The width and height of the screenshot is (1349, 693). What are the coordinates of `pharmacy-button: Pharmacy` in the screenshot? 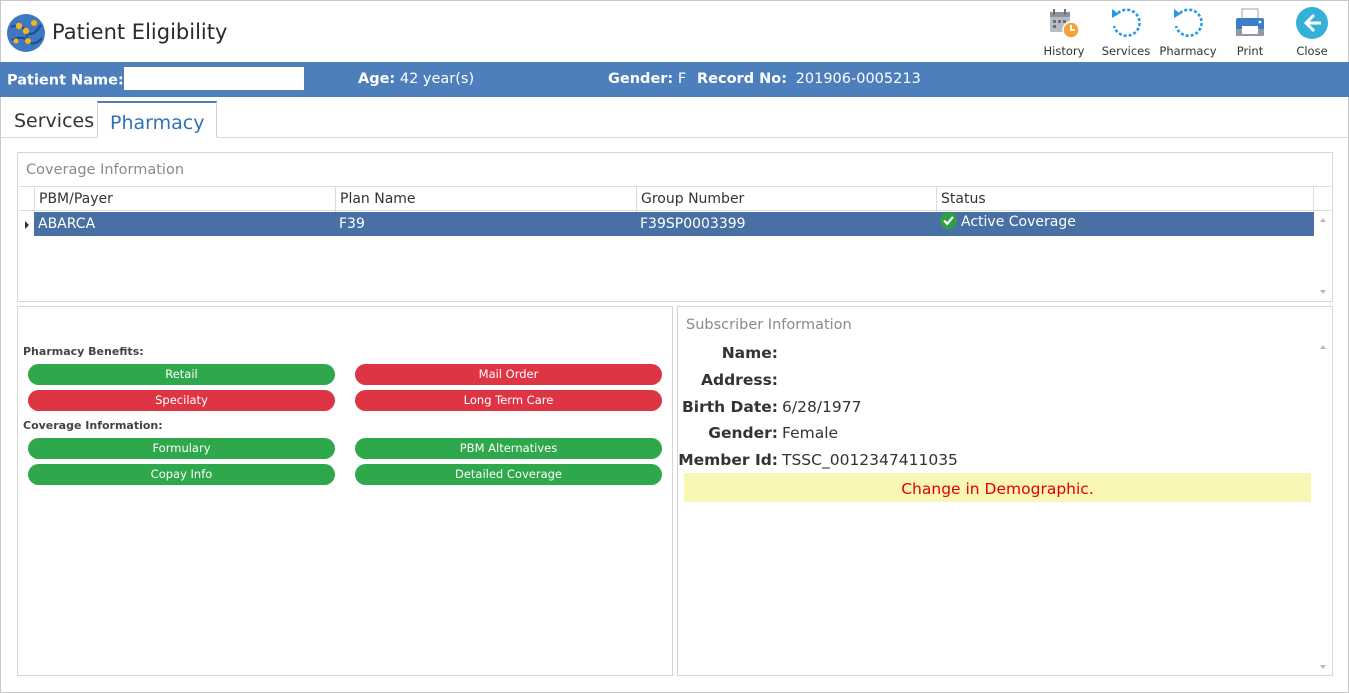 It's located at (1188, 32).